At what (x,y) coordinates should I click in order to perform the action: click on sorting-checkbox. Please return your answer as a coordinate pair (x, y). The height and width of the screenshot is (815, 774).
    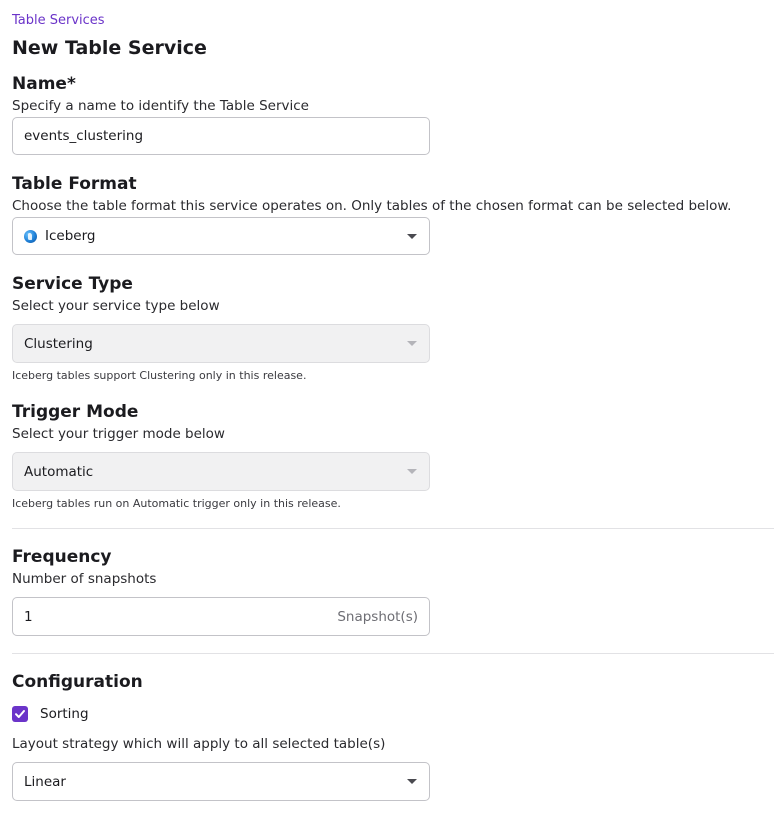
    Looking at the image, I should click on (20, 714).